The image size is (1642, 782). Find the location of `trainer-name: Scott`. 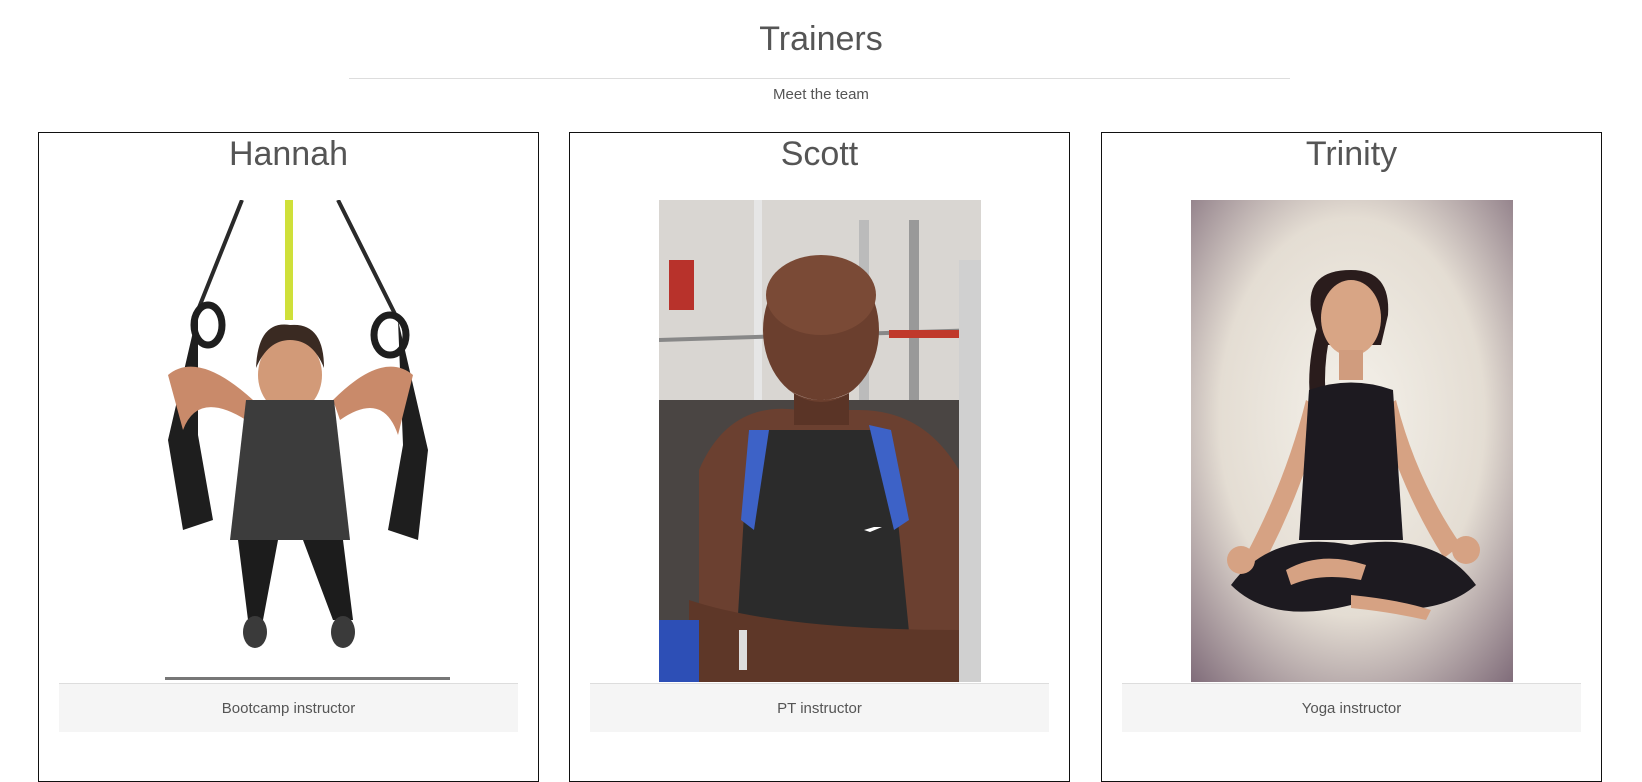

trainer-name: Scott is located at coordinates (819, 154).